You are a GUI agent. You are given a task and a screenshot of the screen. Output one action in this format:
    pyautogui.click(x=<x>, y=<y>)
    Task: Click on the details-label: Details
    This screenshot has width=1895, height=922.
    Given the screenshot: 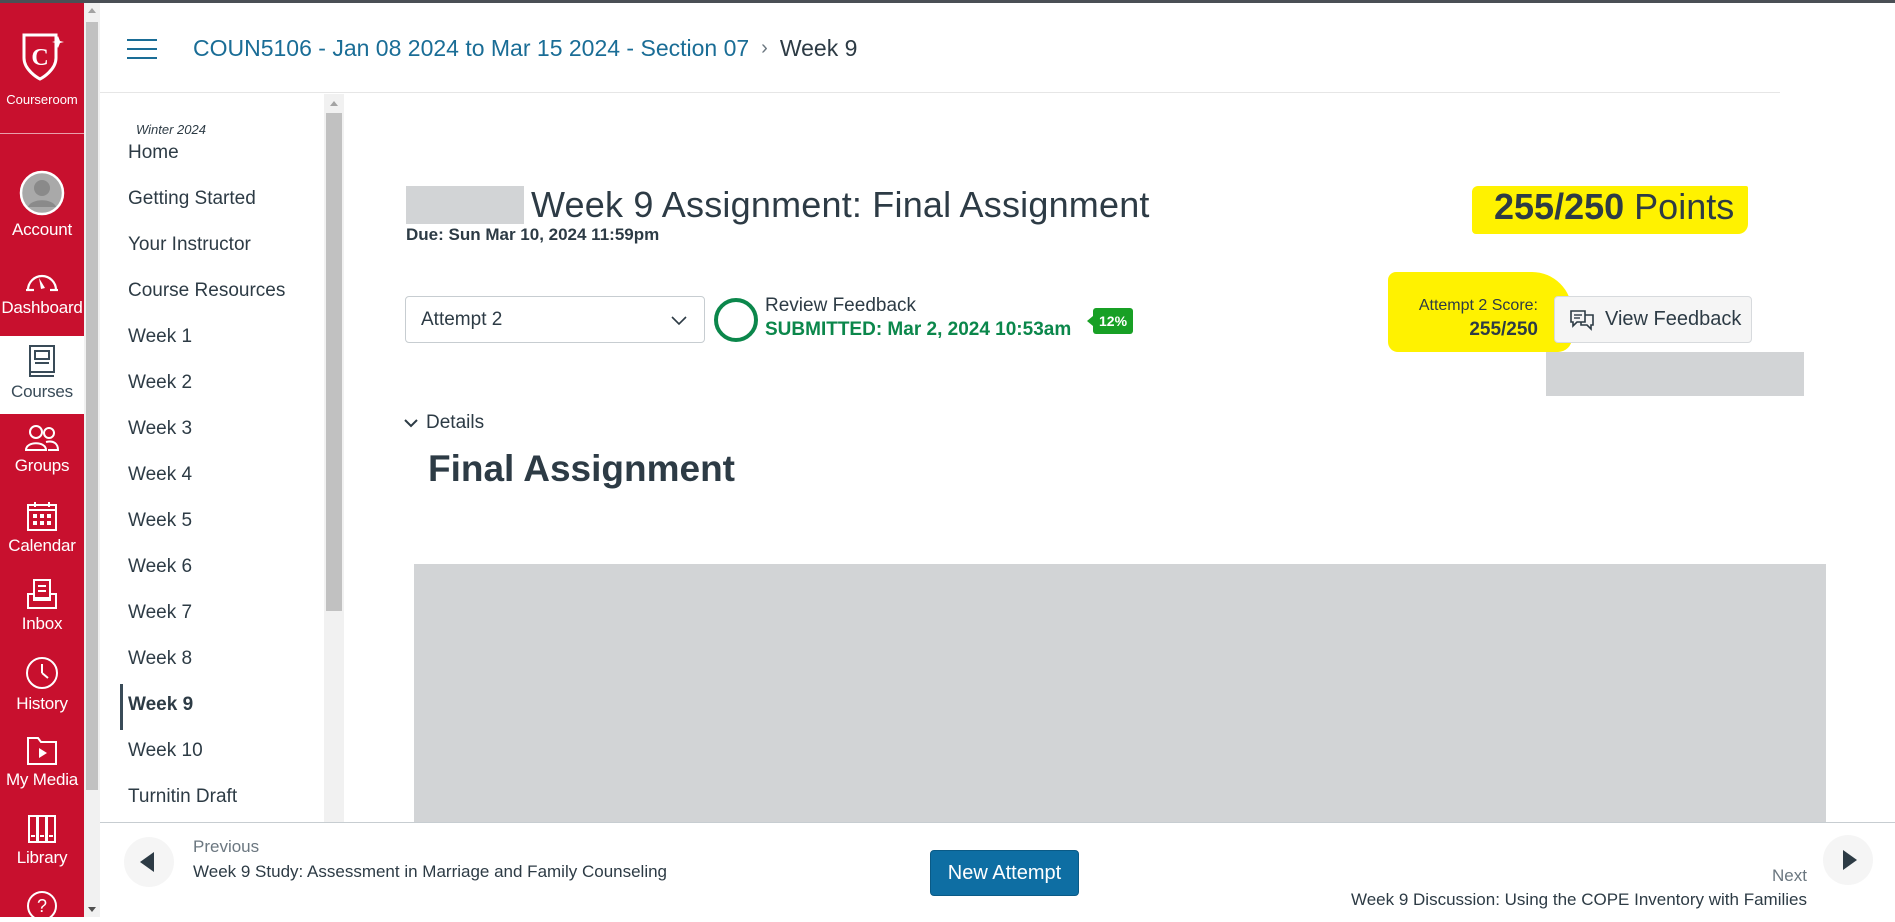 What is the action you would take?
    pyautogui.click(x=455, y=422)
    